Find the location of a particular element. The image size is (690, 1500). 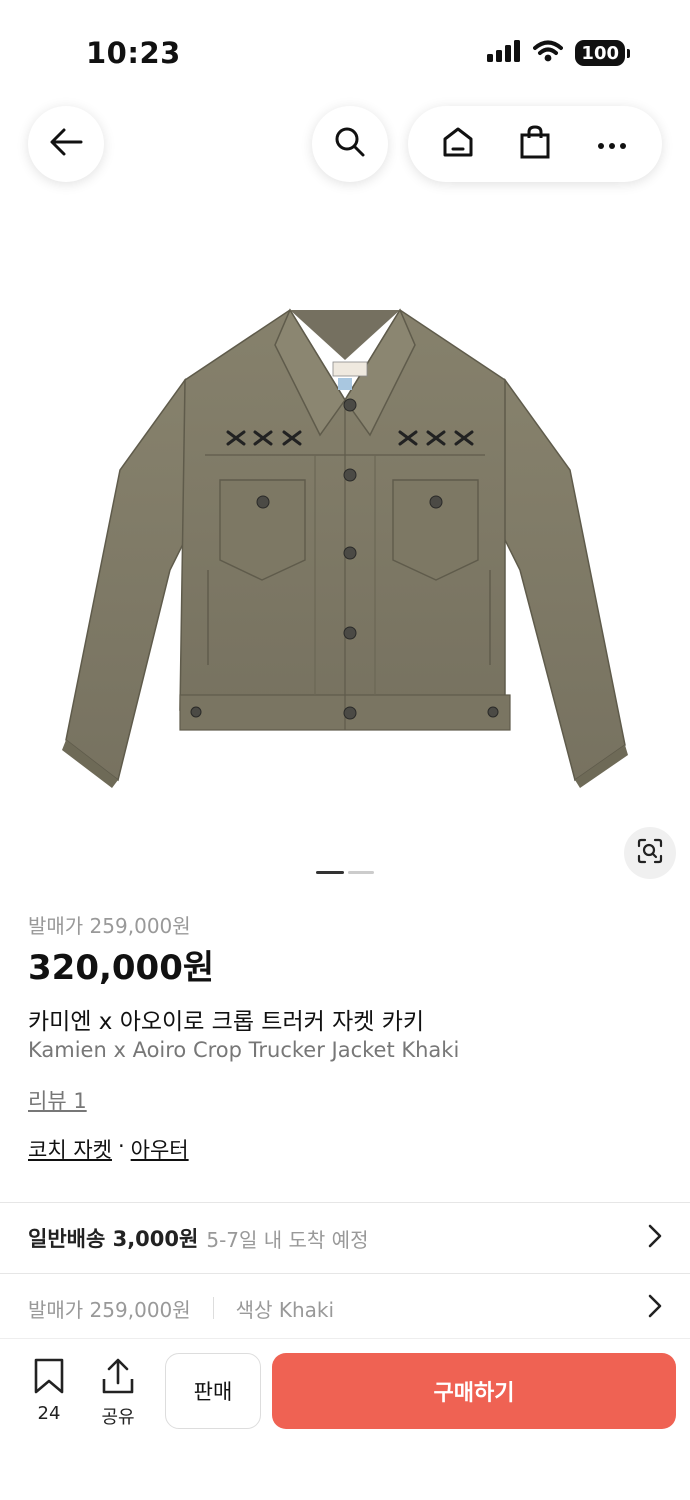

home-icon is located at coordinates (458, 144).